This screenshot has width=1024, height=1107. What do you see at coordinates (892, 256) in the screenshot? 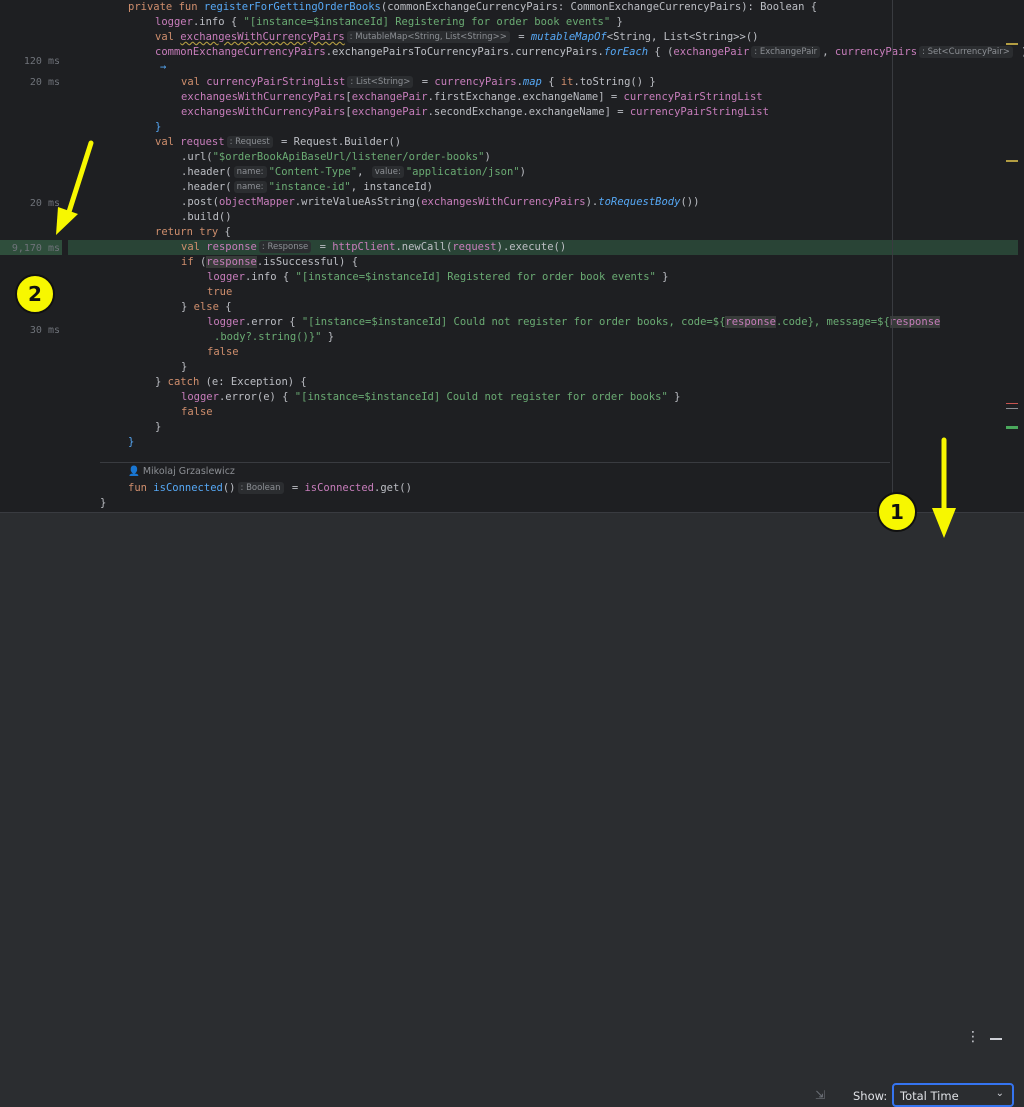
I see `right-margin-guide` at bounding box center [892, 256].